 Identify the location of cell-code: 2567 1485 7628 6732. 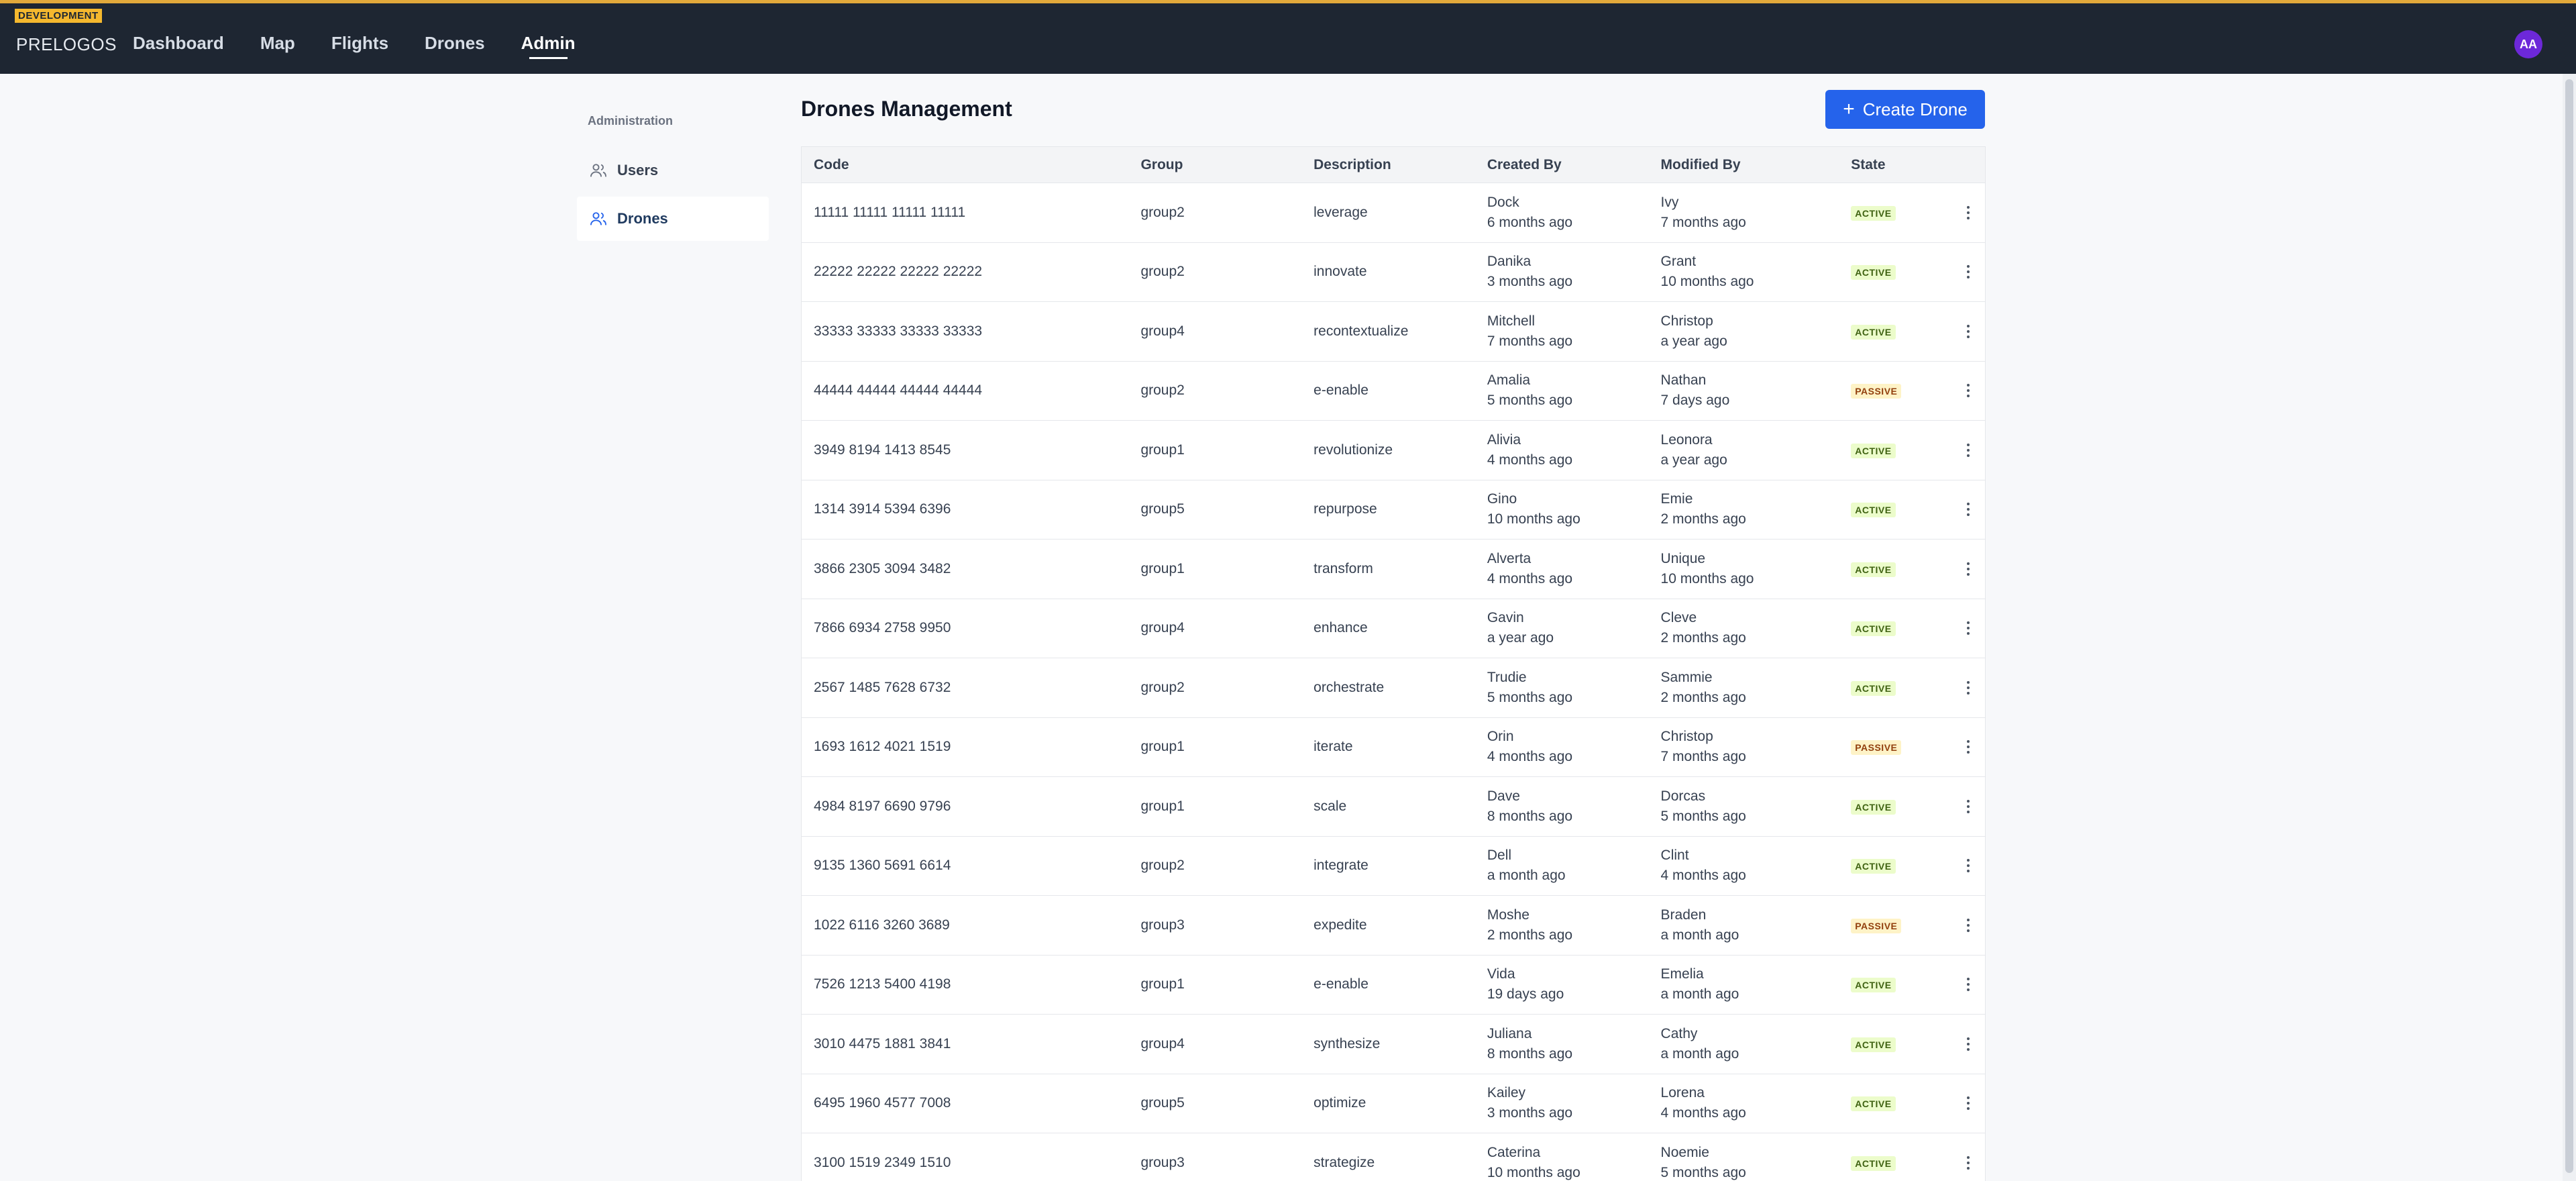
(882, 687).